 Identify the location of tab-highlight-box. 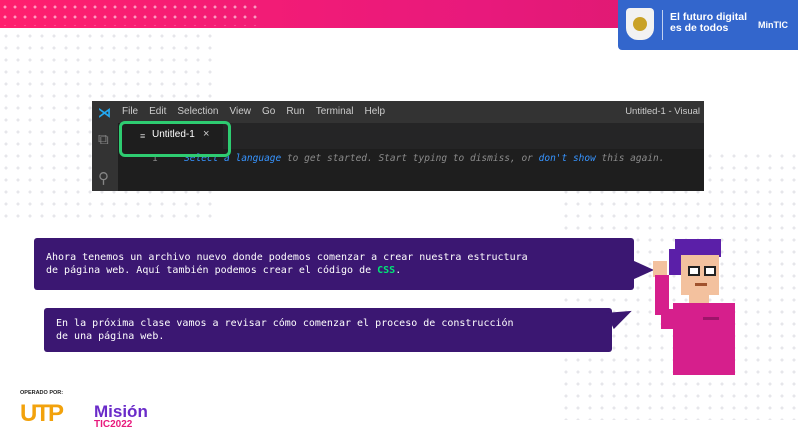
(175, 139).